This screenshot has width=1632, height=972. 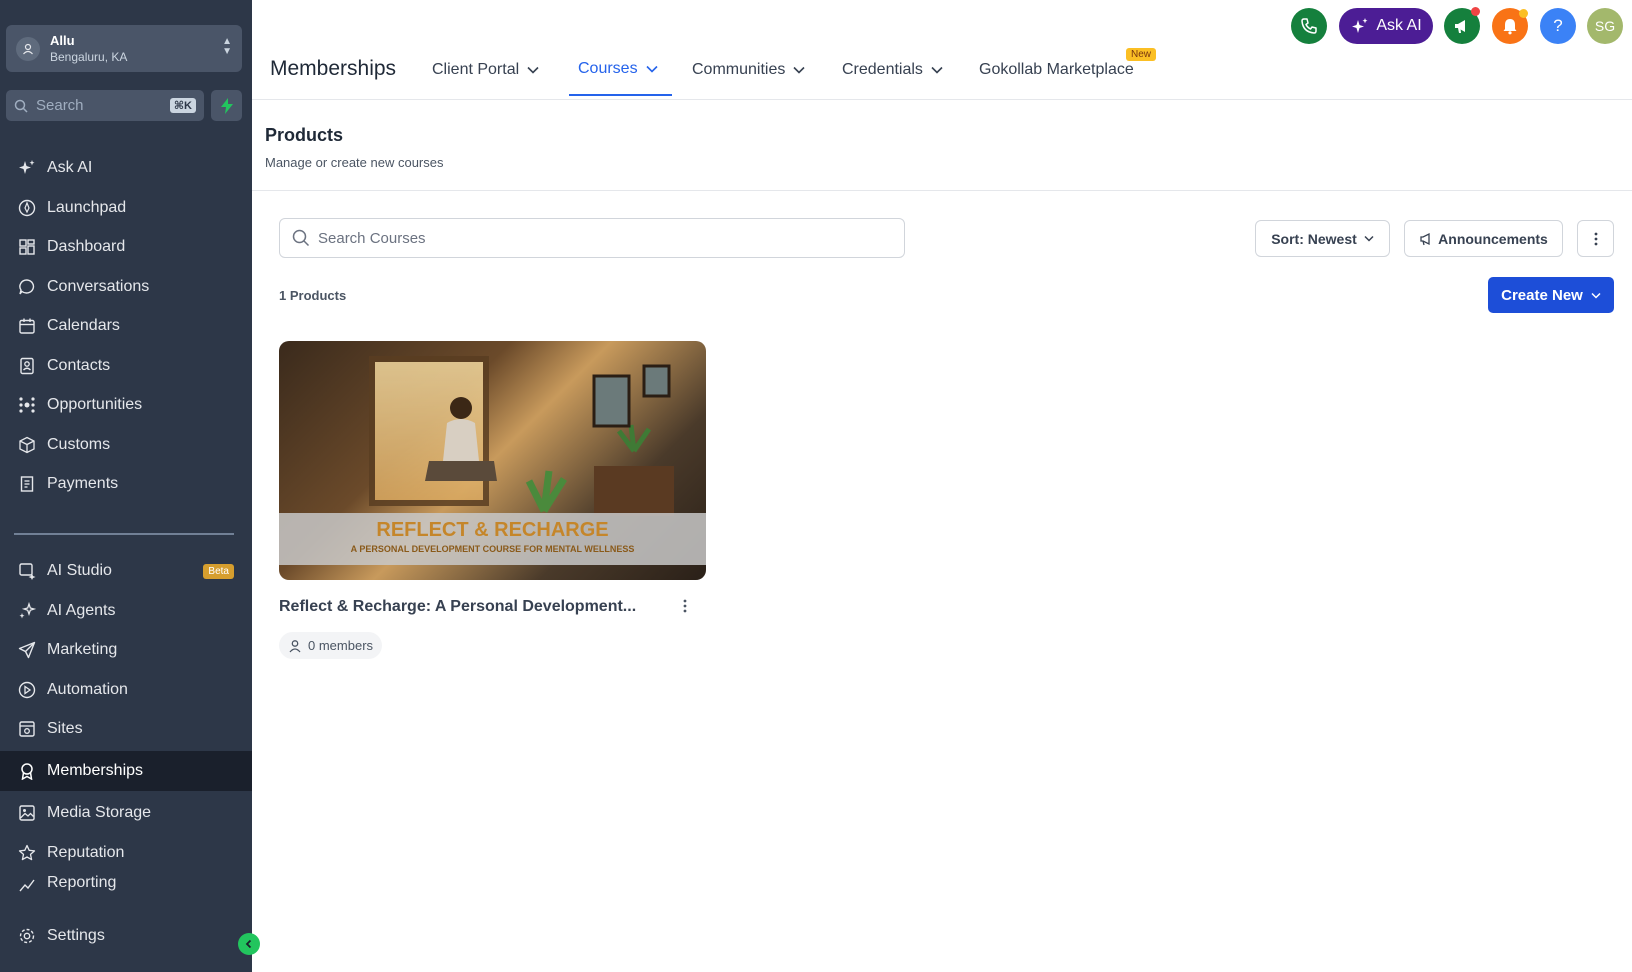 What do you see at coordinates (86, 852) in the screenshot?
I see `sidebar-item-label: Reputation` at bounding box center [86, 852].